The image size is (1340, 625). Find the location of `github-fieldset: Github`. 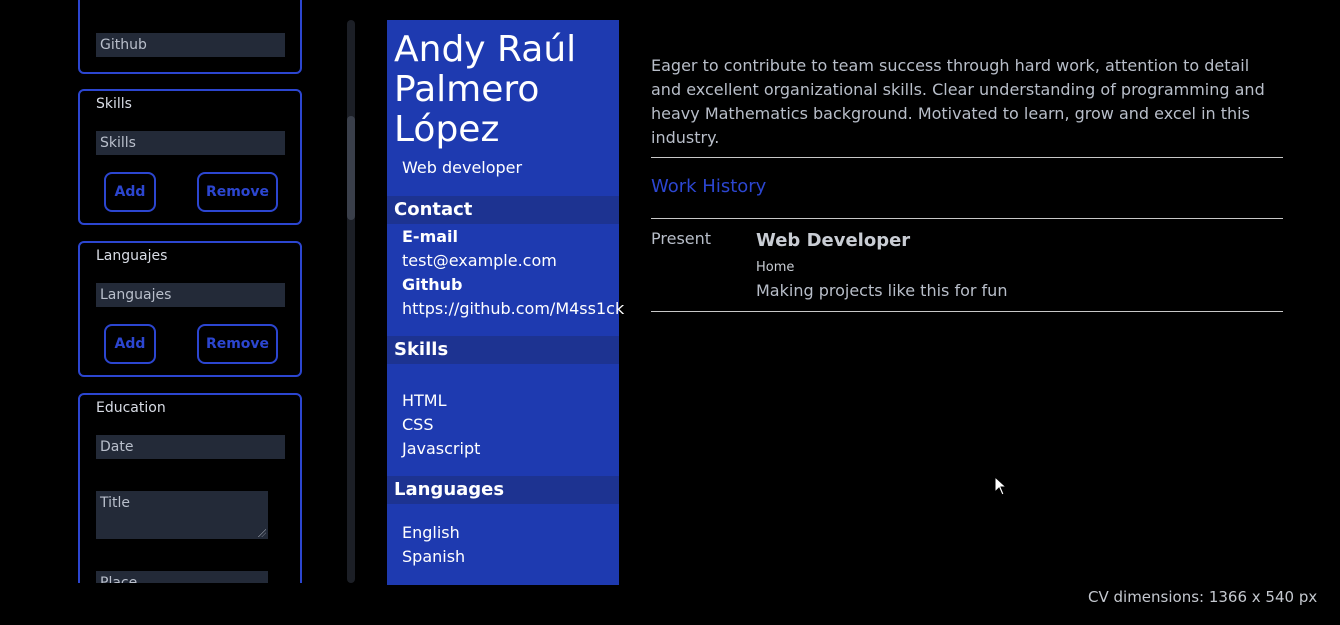

github-fieldset: Github is located at coordinates (190, 37).